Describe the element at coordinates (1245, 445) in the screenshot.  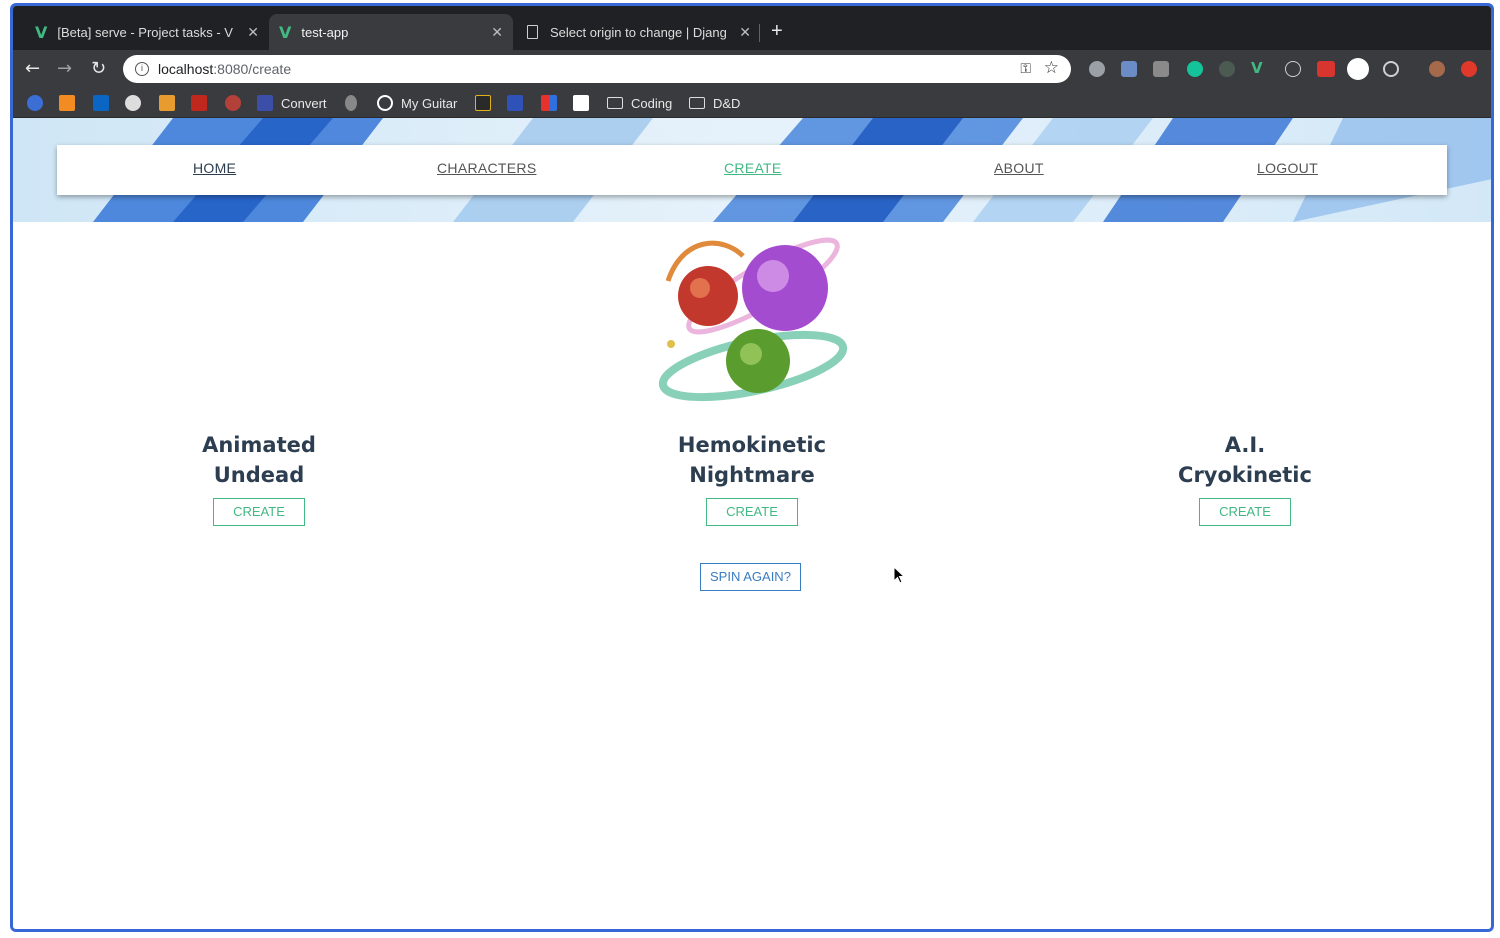
I see `option-title-line1: A.I.` at that location.